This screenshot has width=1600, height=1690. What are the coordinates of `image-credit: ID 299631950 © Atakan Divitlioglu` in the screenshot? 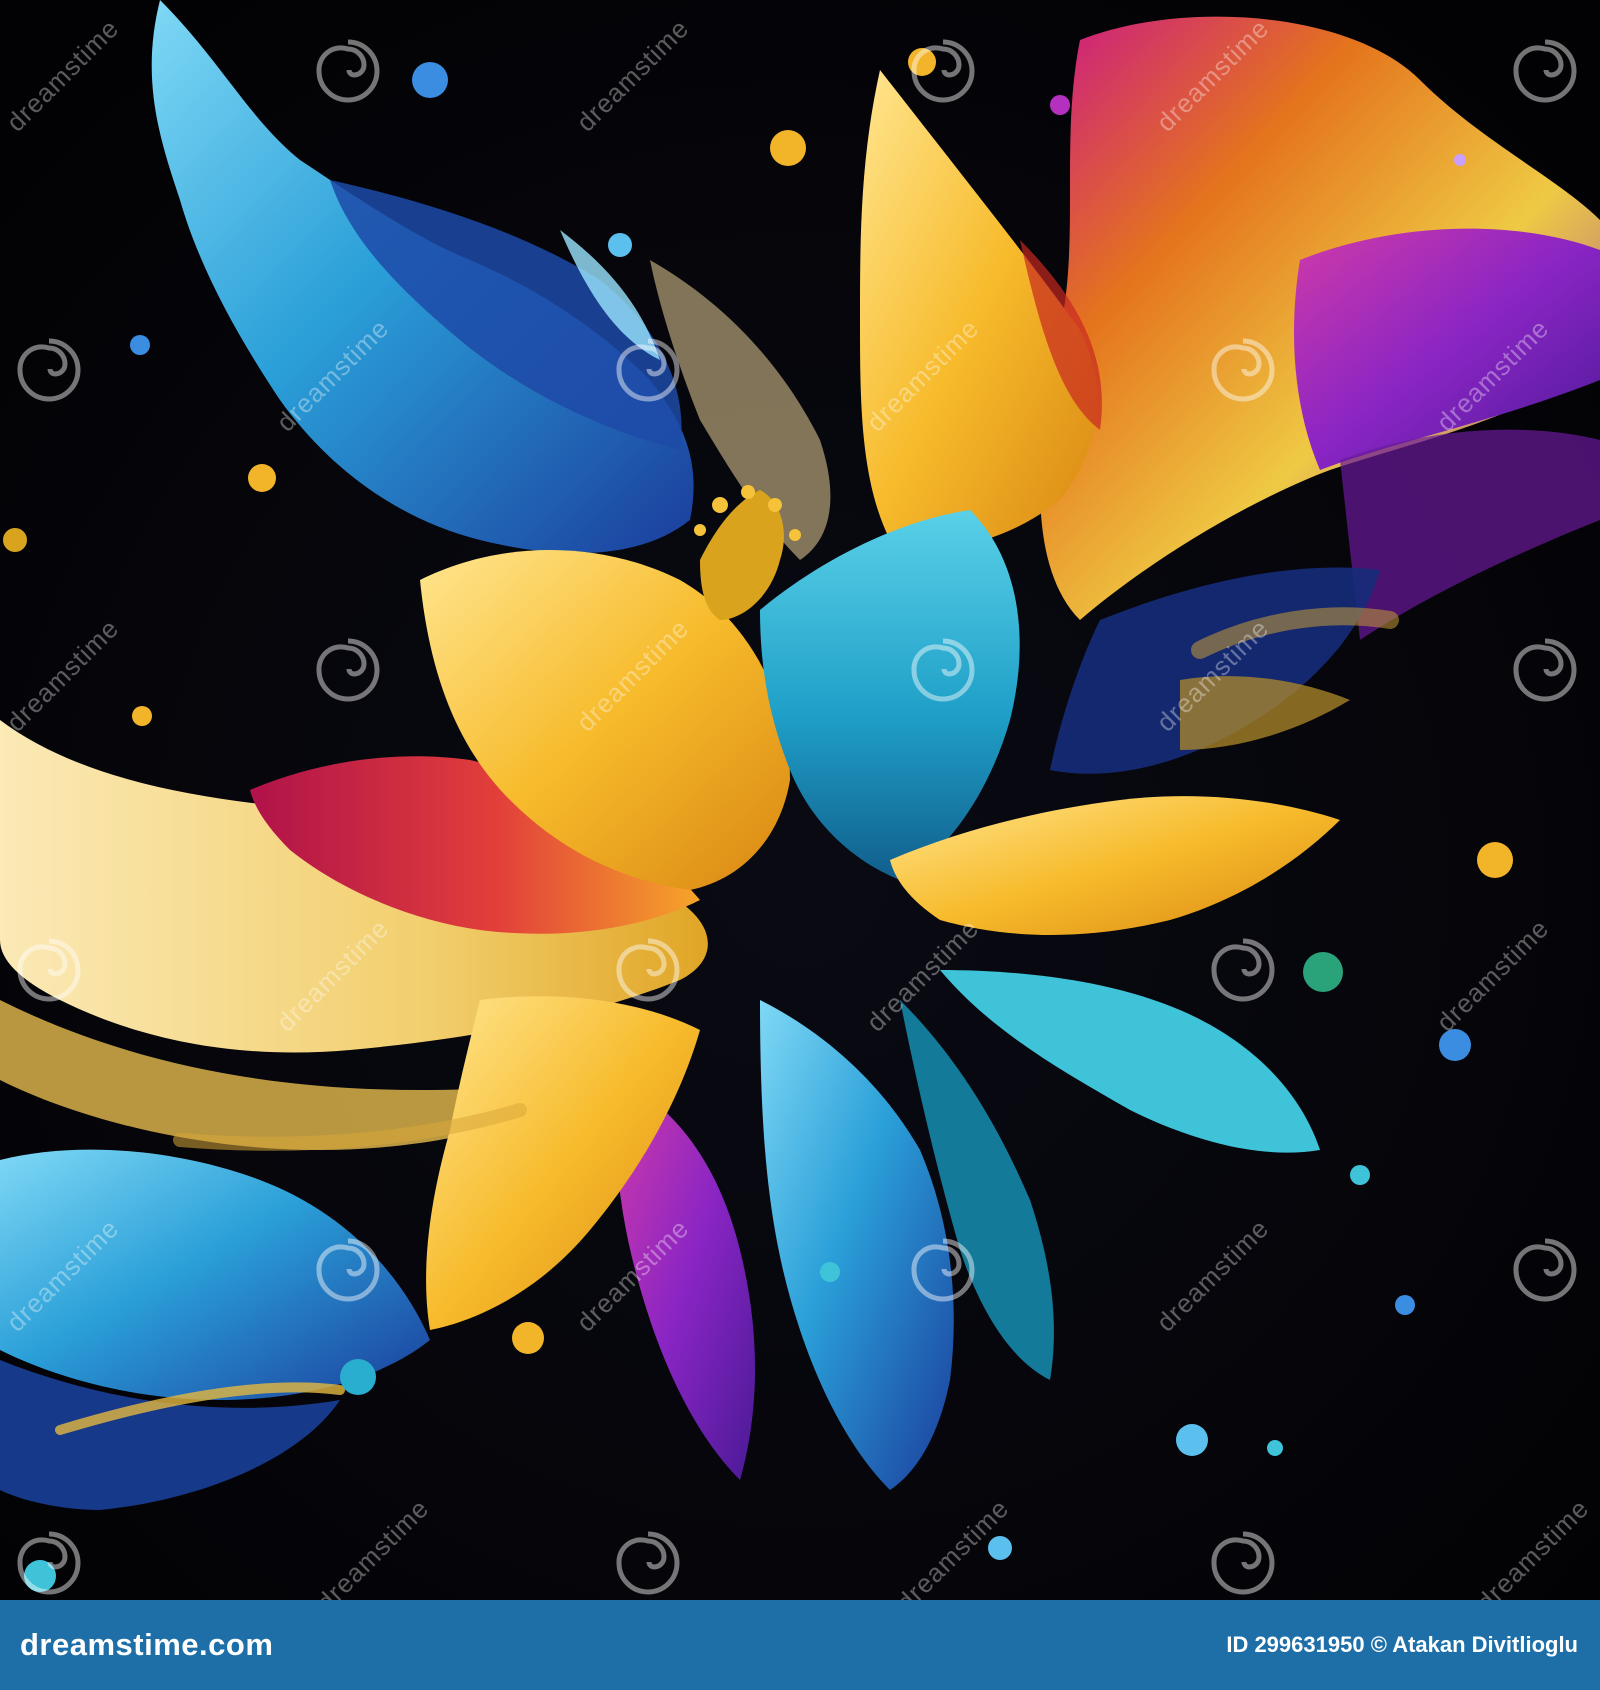 It's located at (1402, 1645).